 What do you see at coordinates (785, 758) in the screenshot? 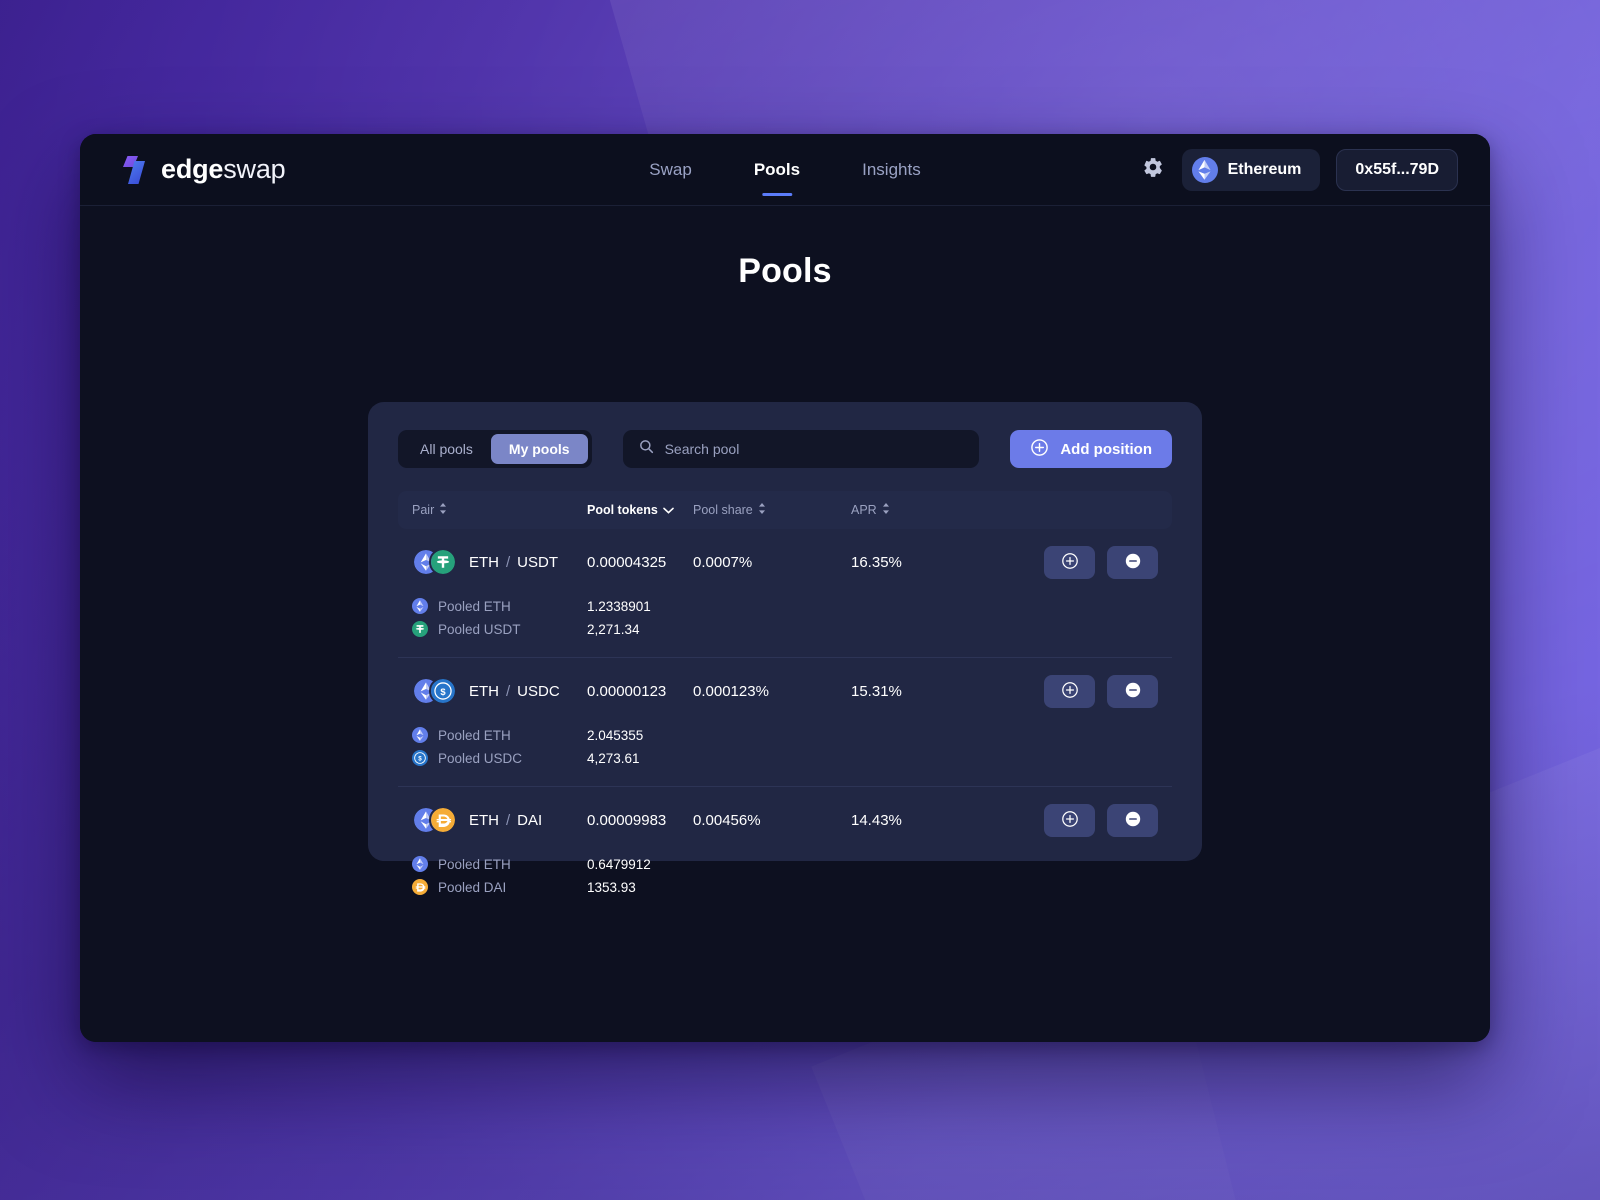
I see `pooled-balance-row: $ Pooled USDC 4,273.61` at bounding box center [785, 758].